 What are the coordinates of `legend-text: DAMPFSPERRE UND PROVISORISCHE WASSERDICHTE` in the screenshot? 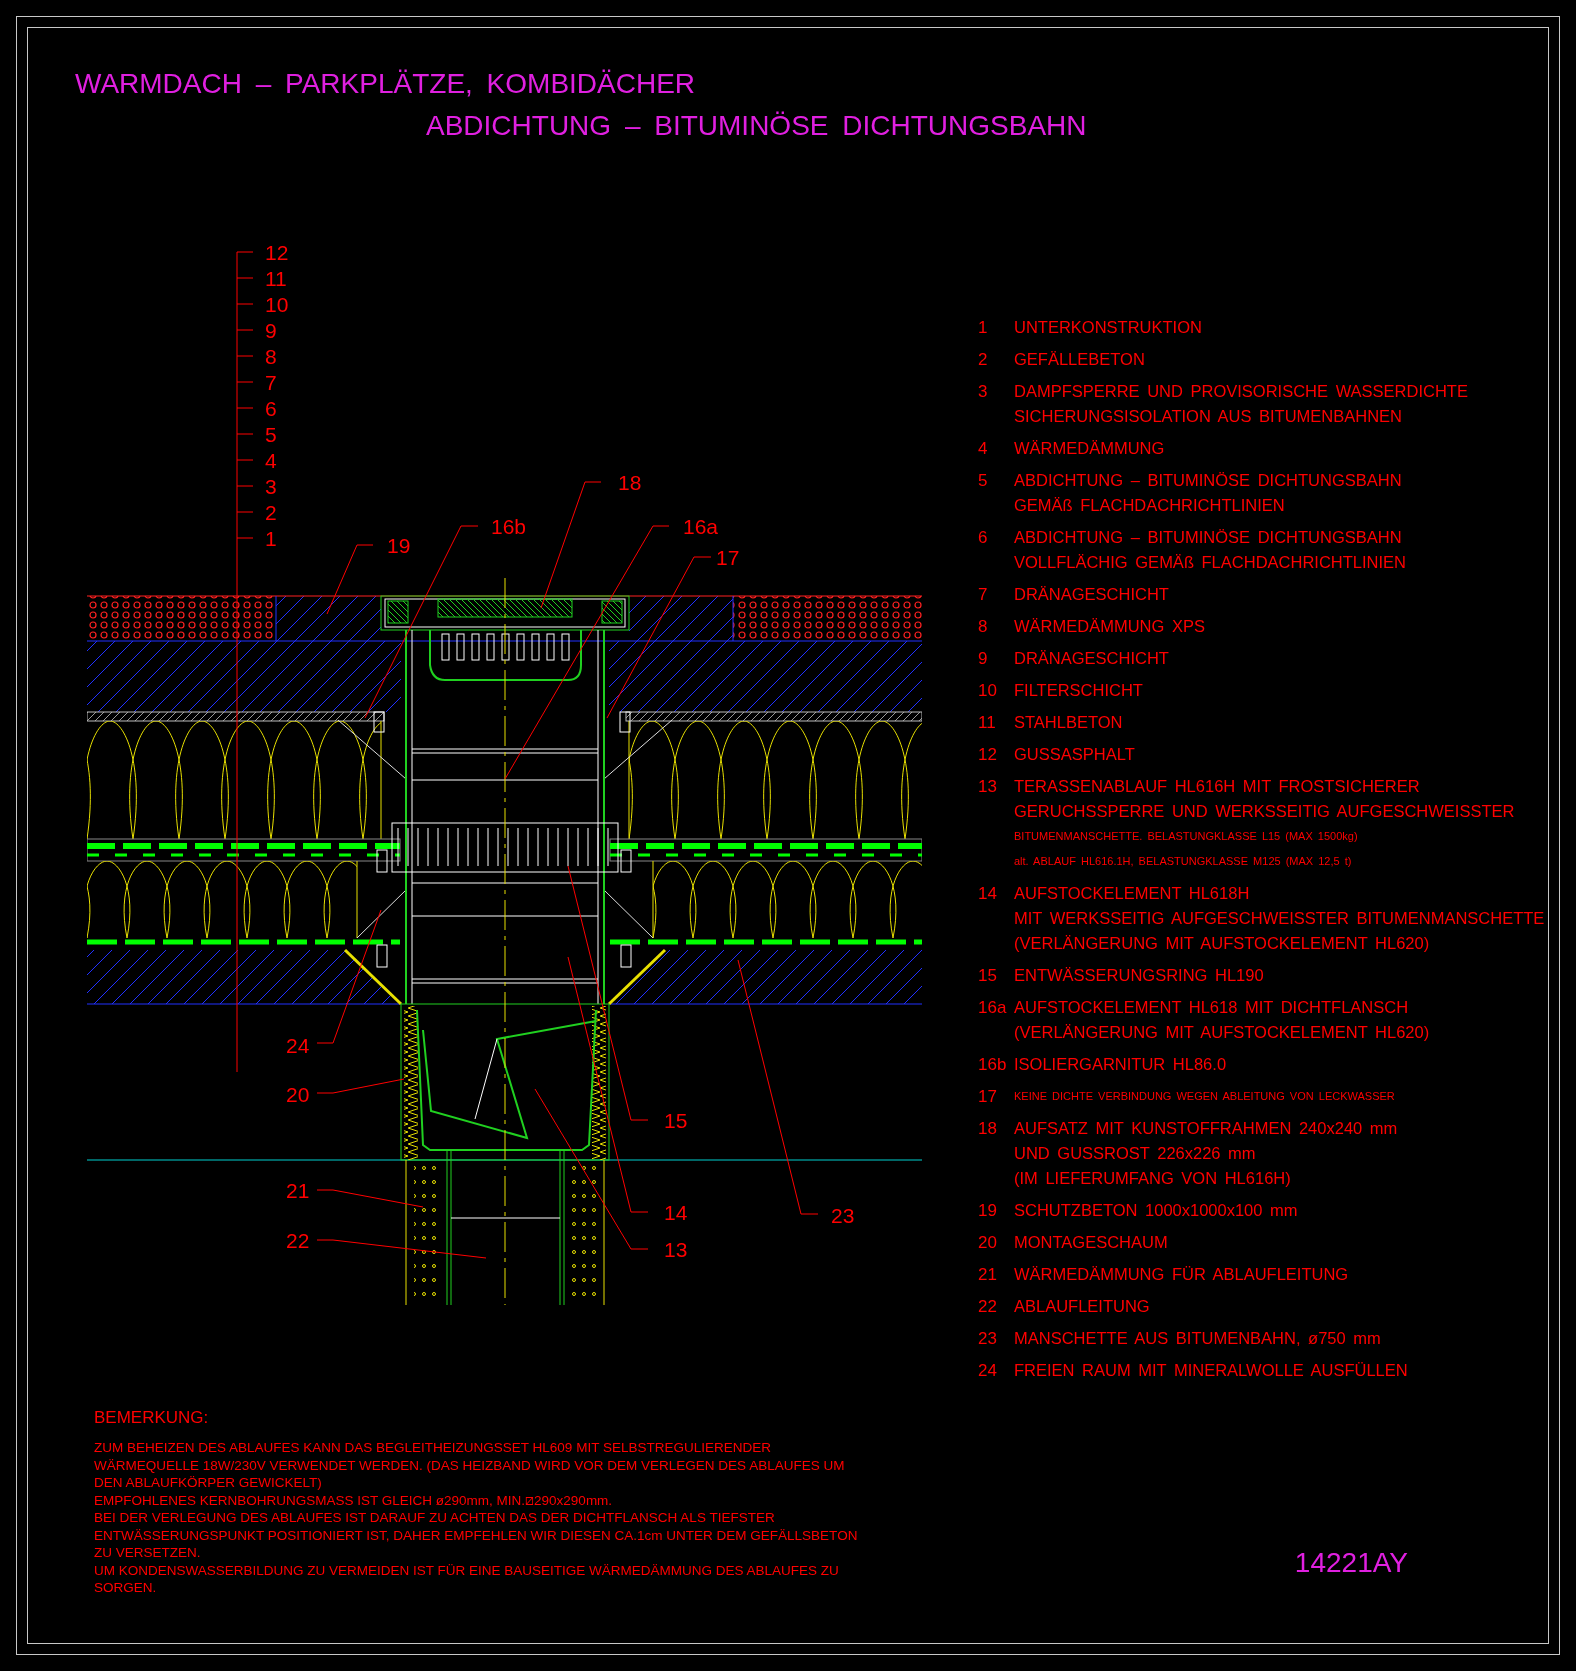 It's located at (1241, 391).